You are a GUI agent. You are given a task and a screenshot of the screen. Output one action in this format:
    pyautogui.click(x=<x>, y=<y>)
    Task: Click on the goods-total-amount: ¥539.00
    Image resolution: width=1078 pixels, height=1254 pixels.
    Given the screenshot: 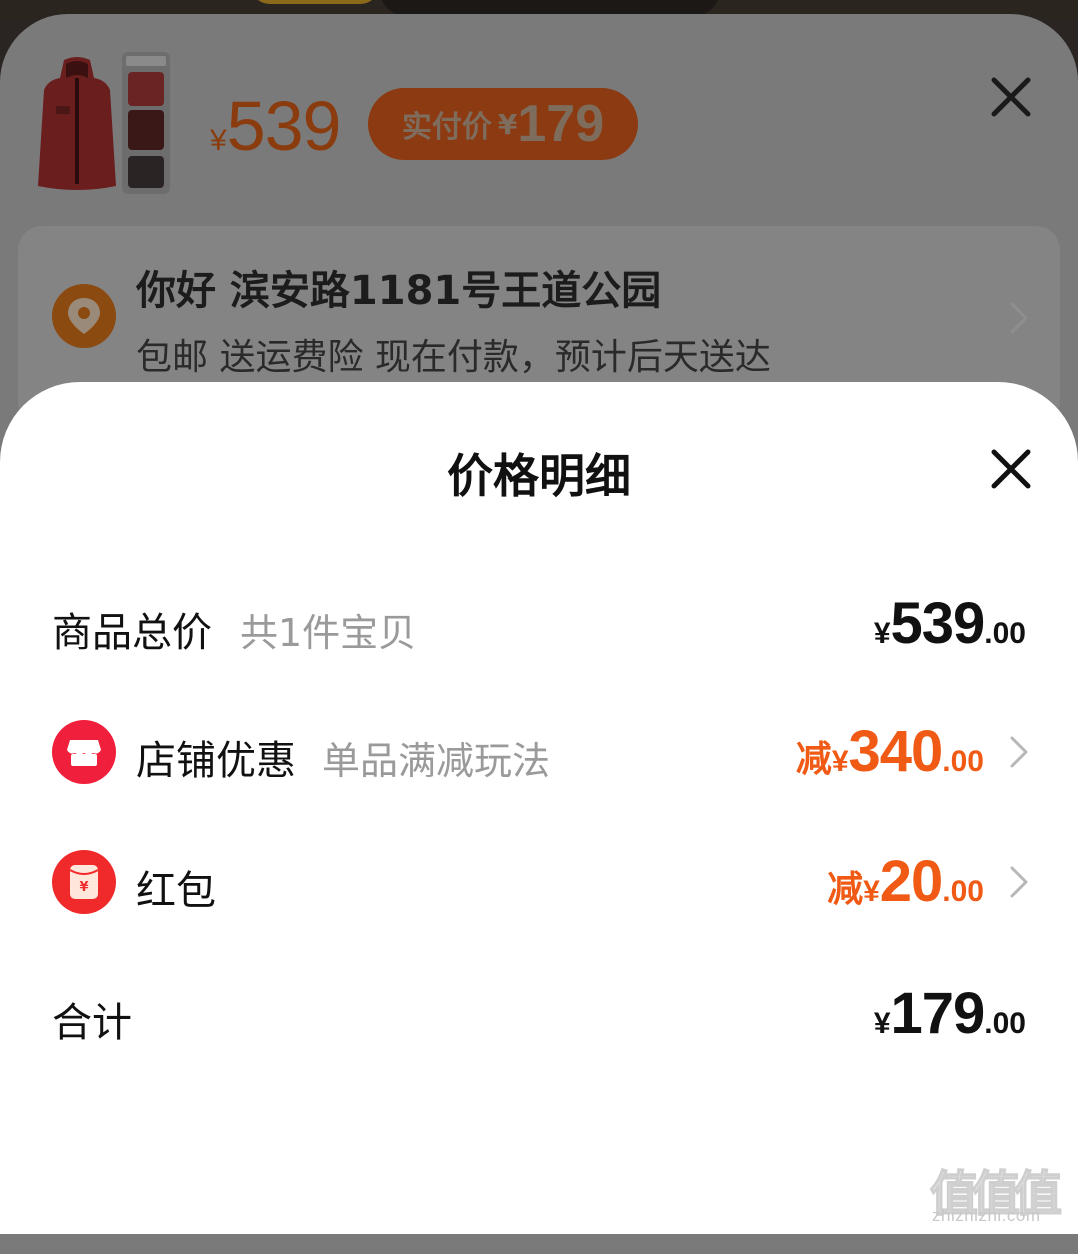 What is the action you would take?
    pyautogui.click(x=950, y=623)
    